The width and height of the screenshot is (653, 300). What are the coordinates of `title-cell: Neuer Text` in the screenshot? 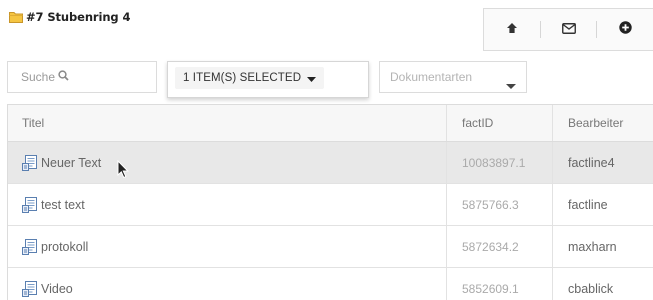 It's located at (227, 162).